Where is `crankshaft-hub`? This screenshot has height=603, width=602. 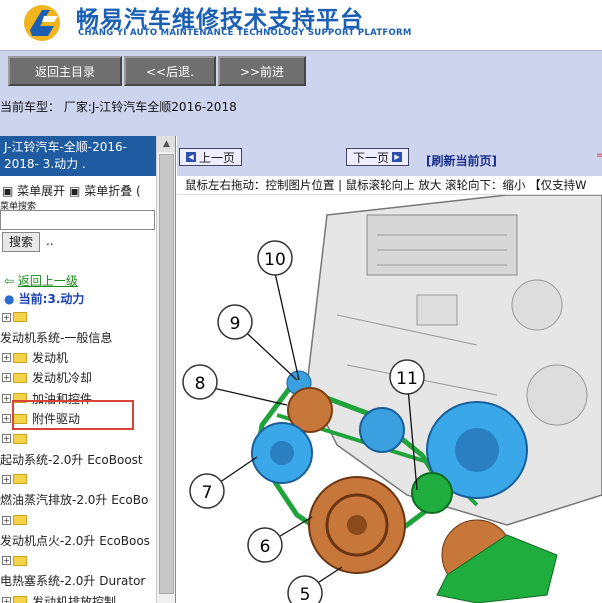
crankshaft-hub is located at coordinates (357, 525).